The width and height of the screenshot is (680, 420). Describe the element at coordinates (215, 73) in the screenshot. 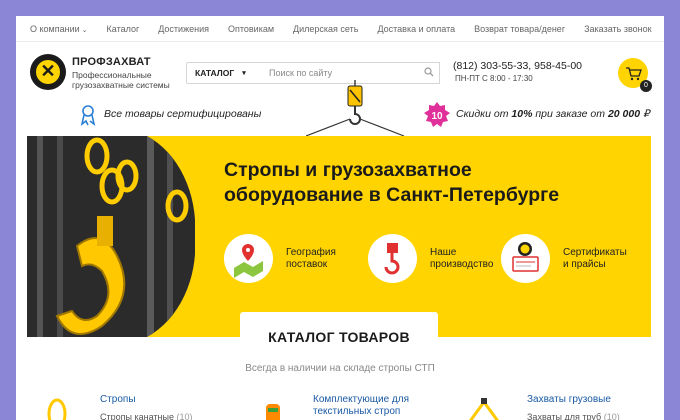

I see `catalog-dropdown-label: КАТАЛОГ` at that location.